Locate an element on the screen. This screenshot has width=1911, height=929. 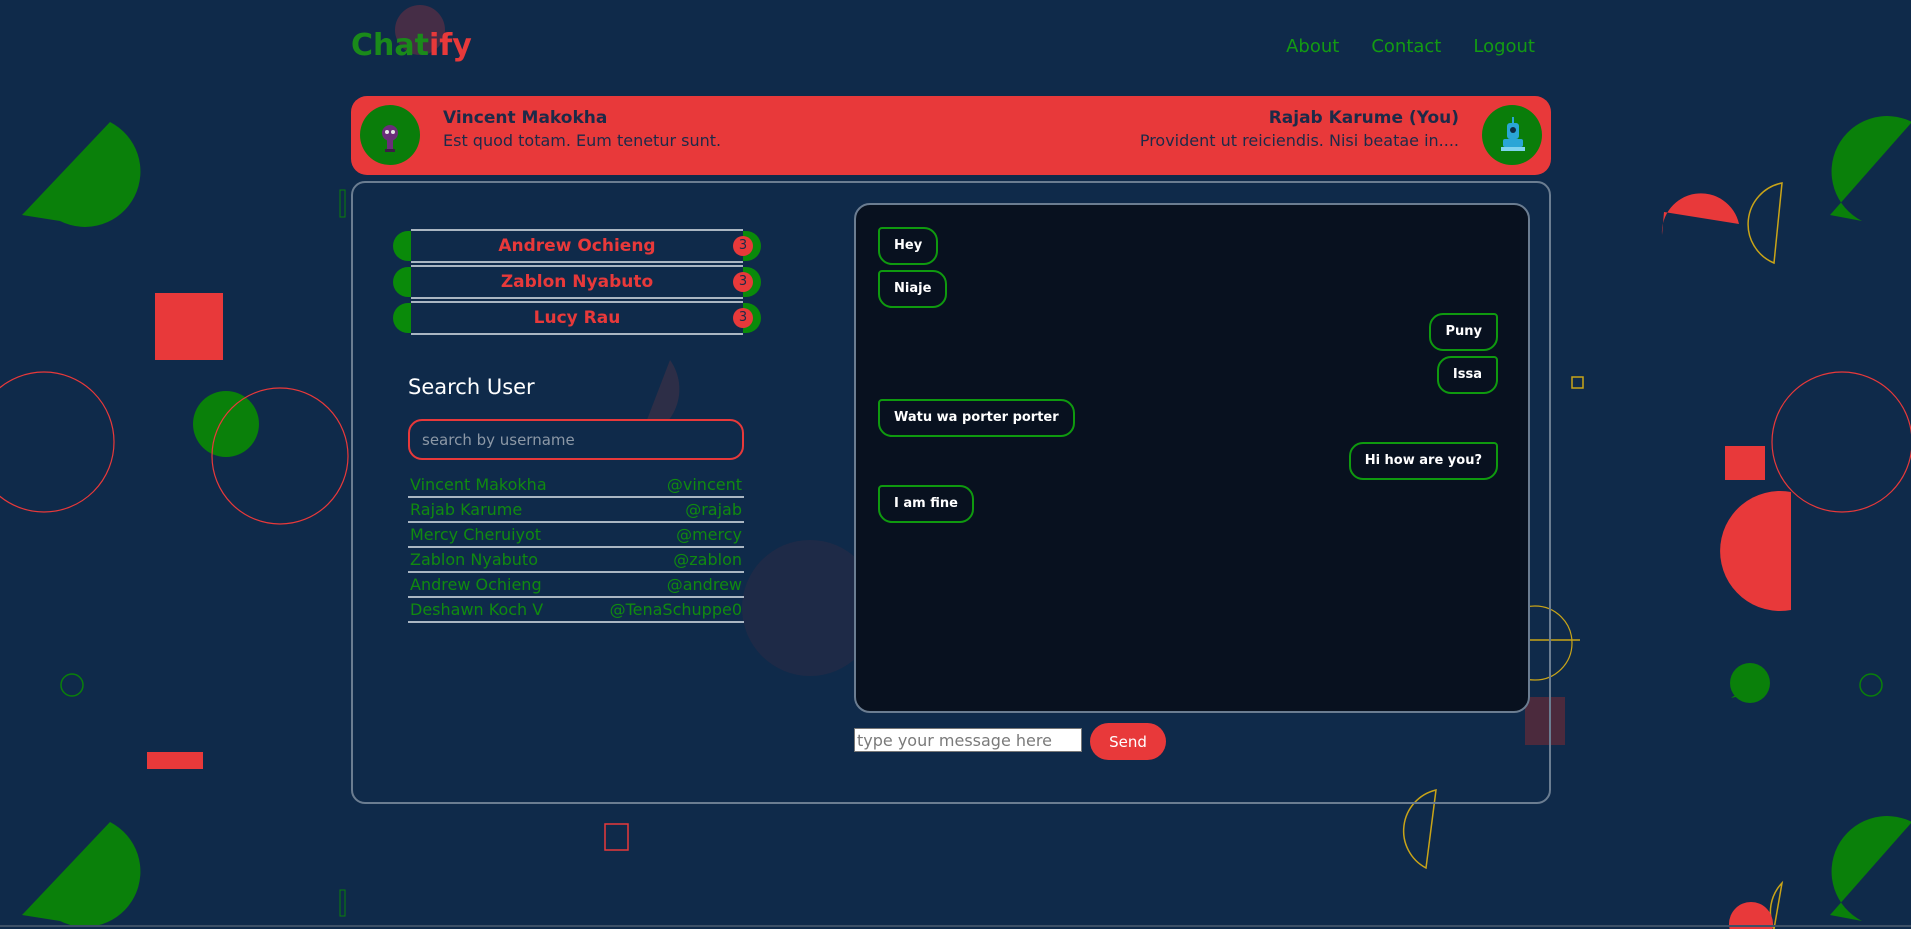
list-item: Deshawn Koch V @TenaSchuppe0 is located at coordinates (576, 610).